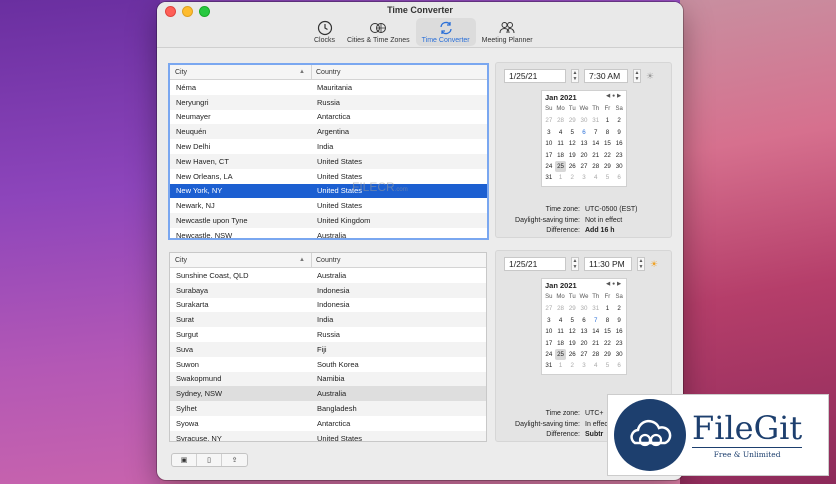 The image size is (836, 484). Describe the element at coordinates (619, 143) in the screenshot. I see `calendar-day: 16` at that location.